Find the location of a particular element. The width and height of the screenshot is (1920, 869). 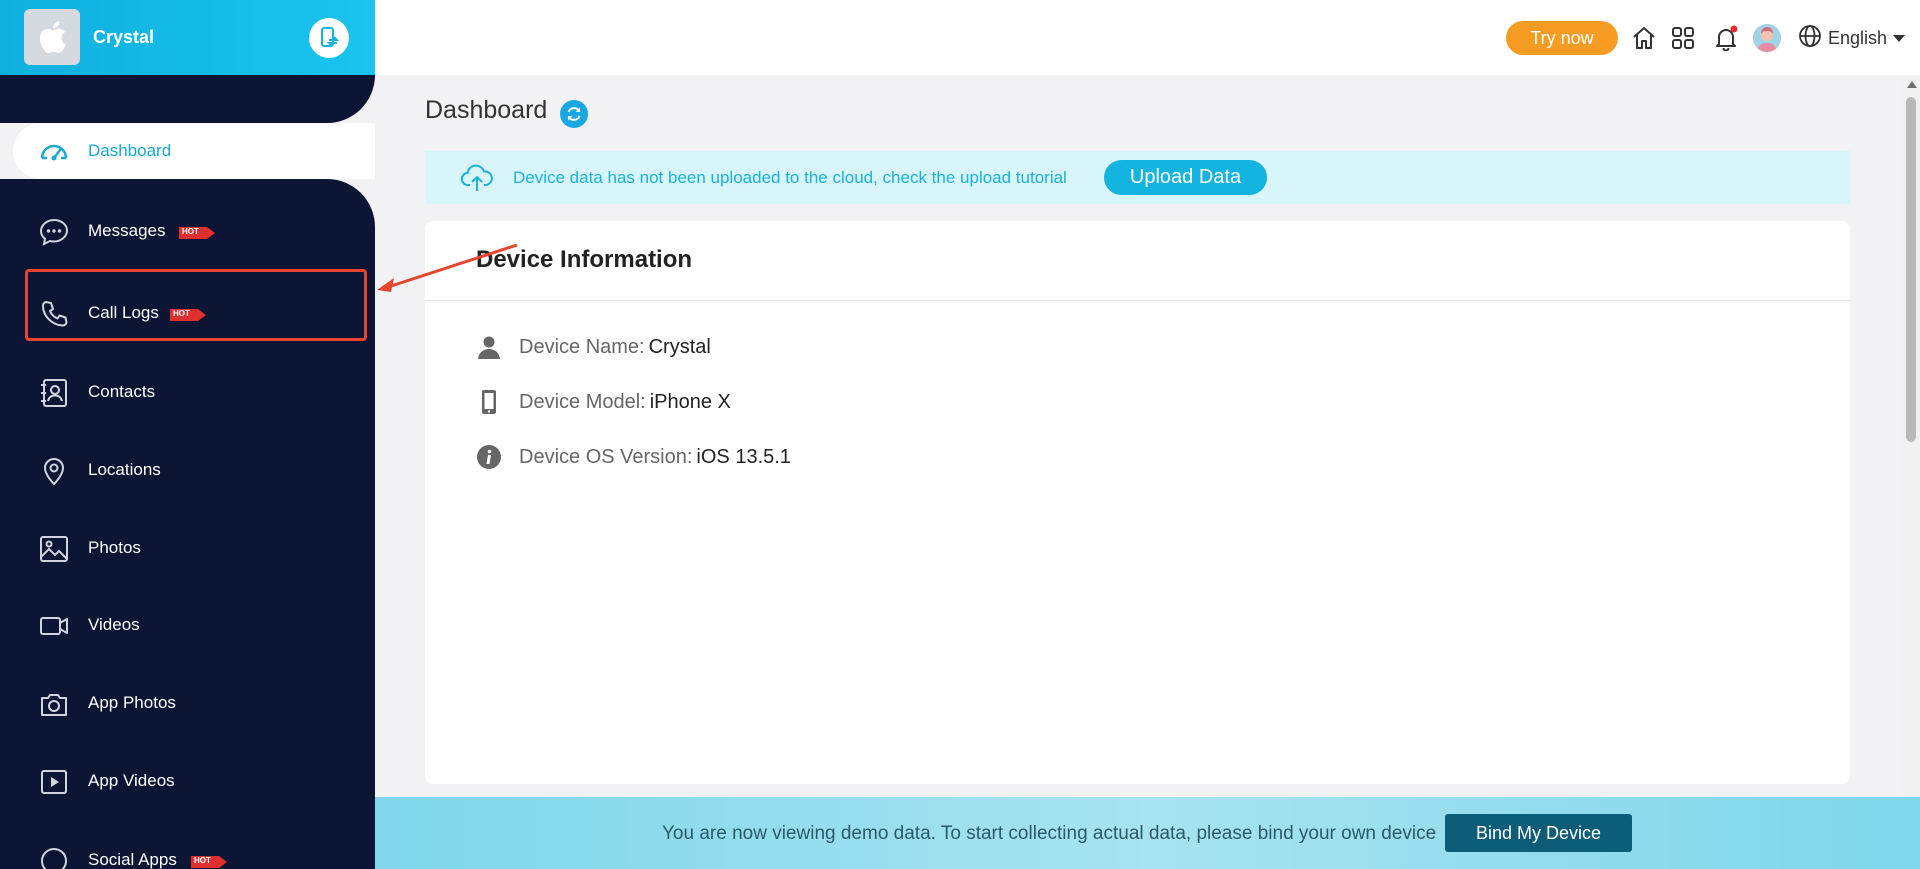

info-key: Device Name: is located at coordinates (582, 346).